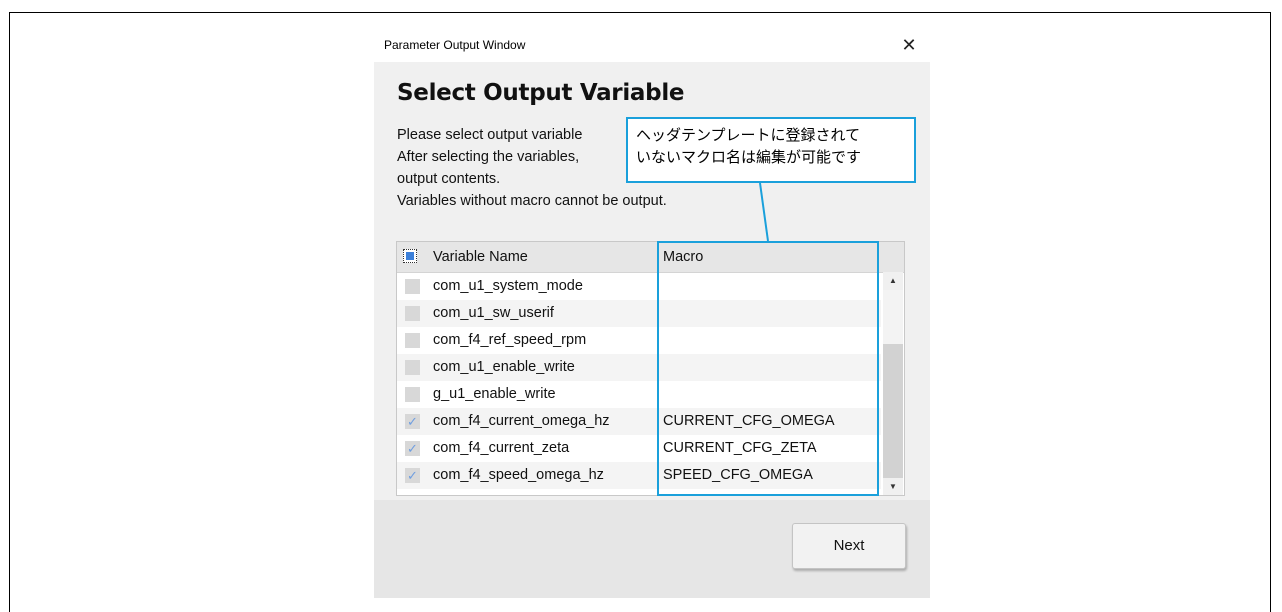 This screenshot has height=612, width=1282. I want to click on column-header-macro: Macro, so click(683, 257).